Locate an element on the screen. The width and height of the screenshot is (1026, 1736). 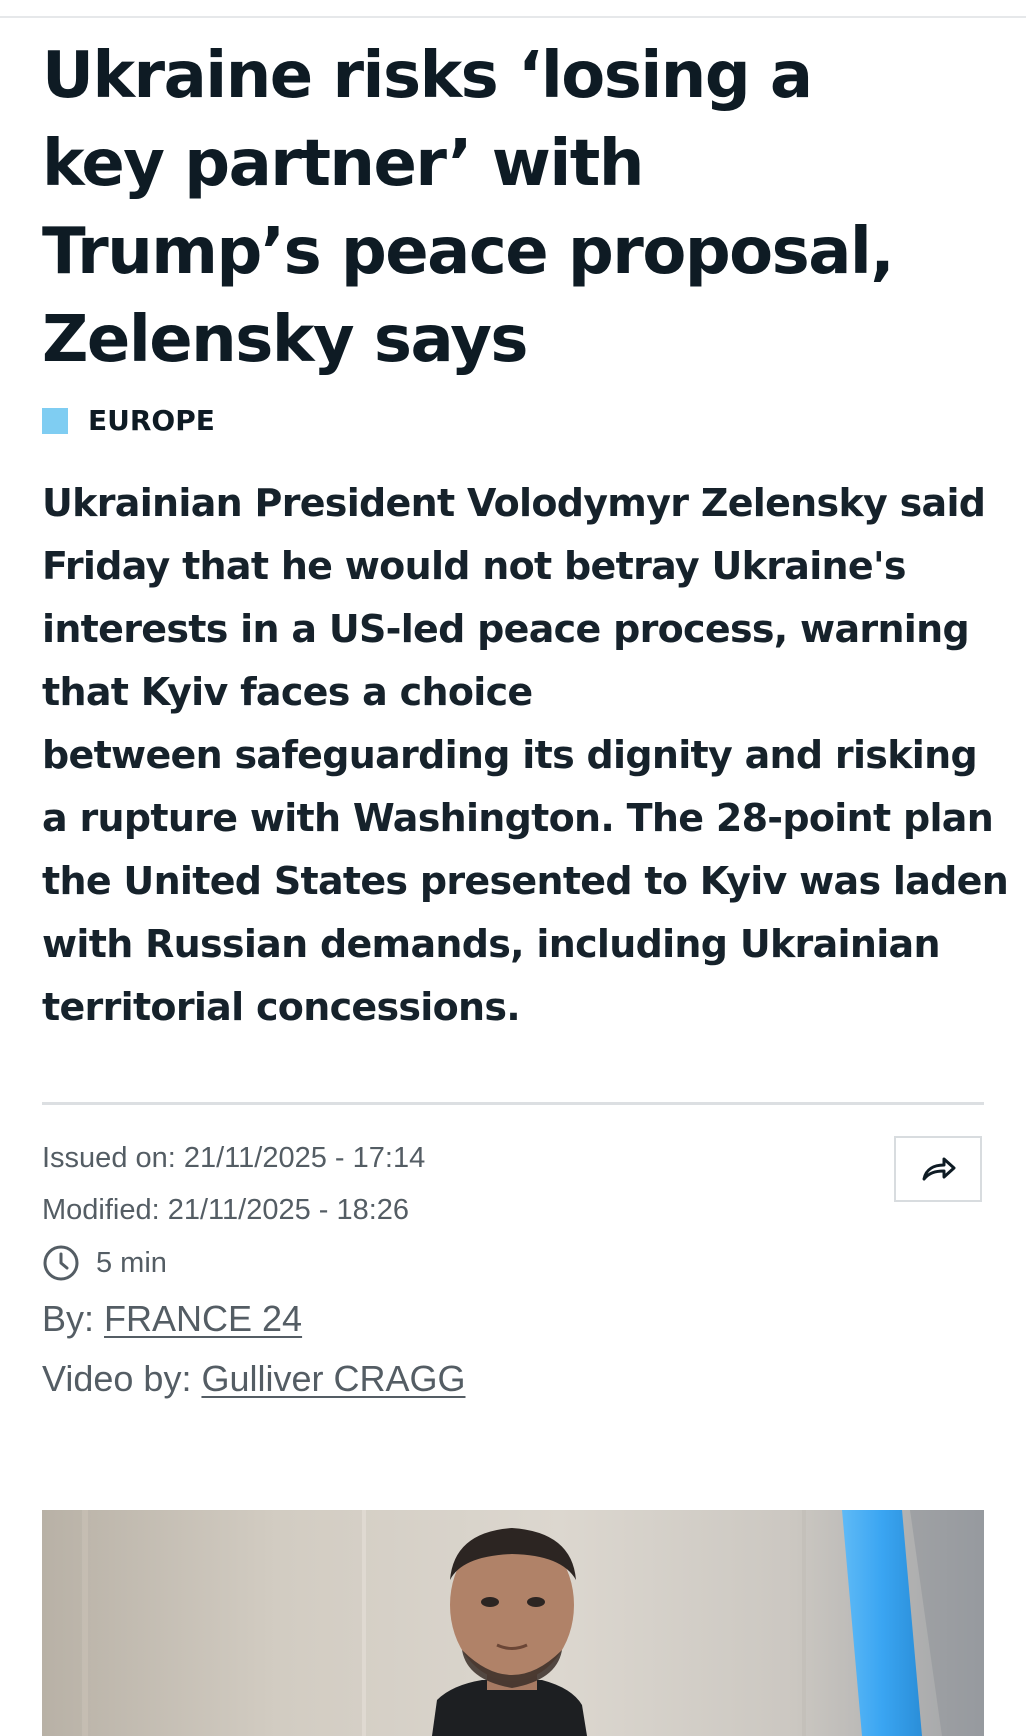
headline-line: Ukraine risks ‘losing a is located at coordinates (427, 76).